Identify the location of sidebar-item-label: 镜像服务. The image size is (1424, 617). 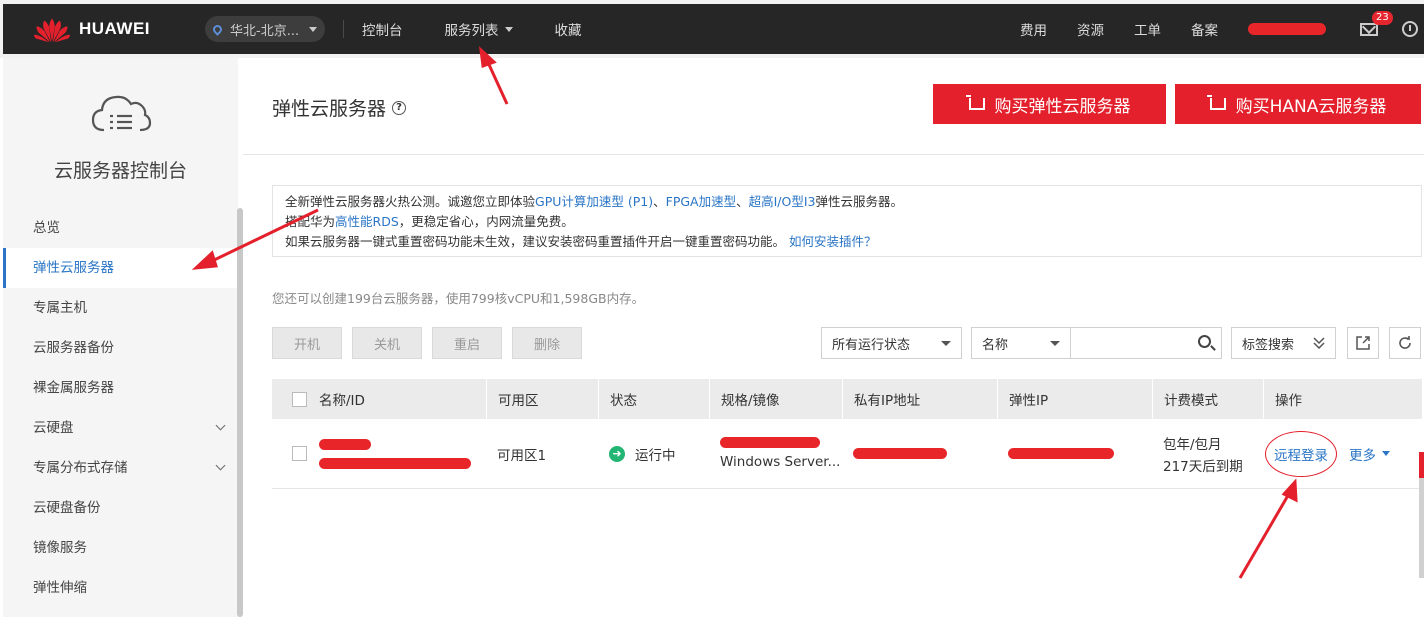
(60, 548).